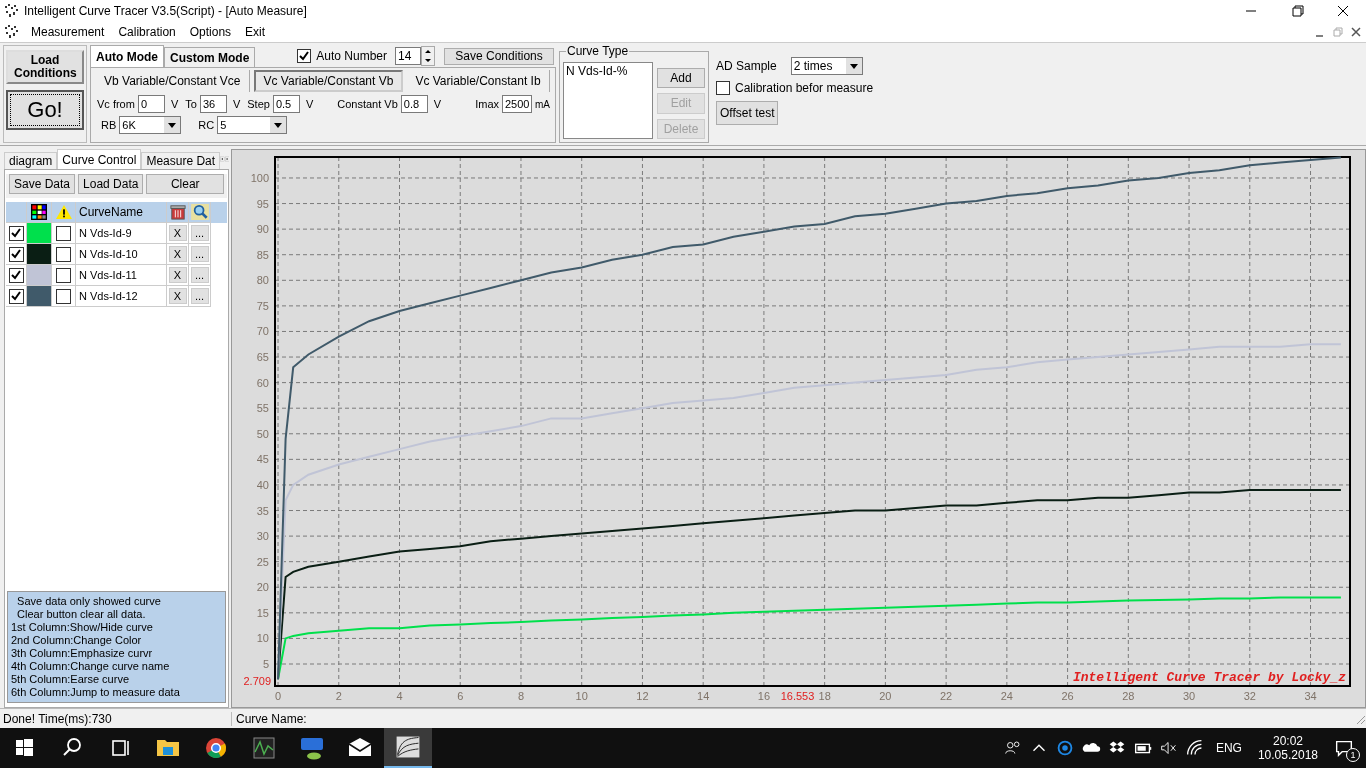 The image size is (1366, 768). Describe the element at coordinates (255, 32) in the screenshot. I see `menu-item: Exit` at that location.